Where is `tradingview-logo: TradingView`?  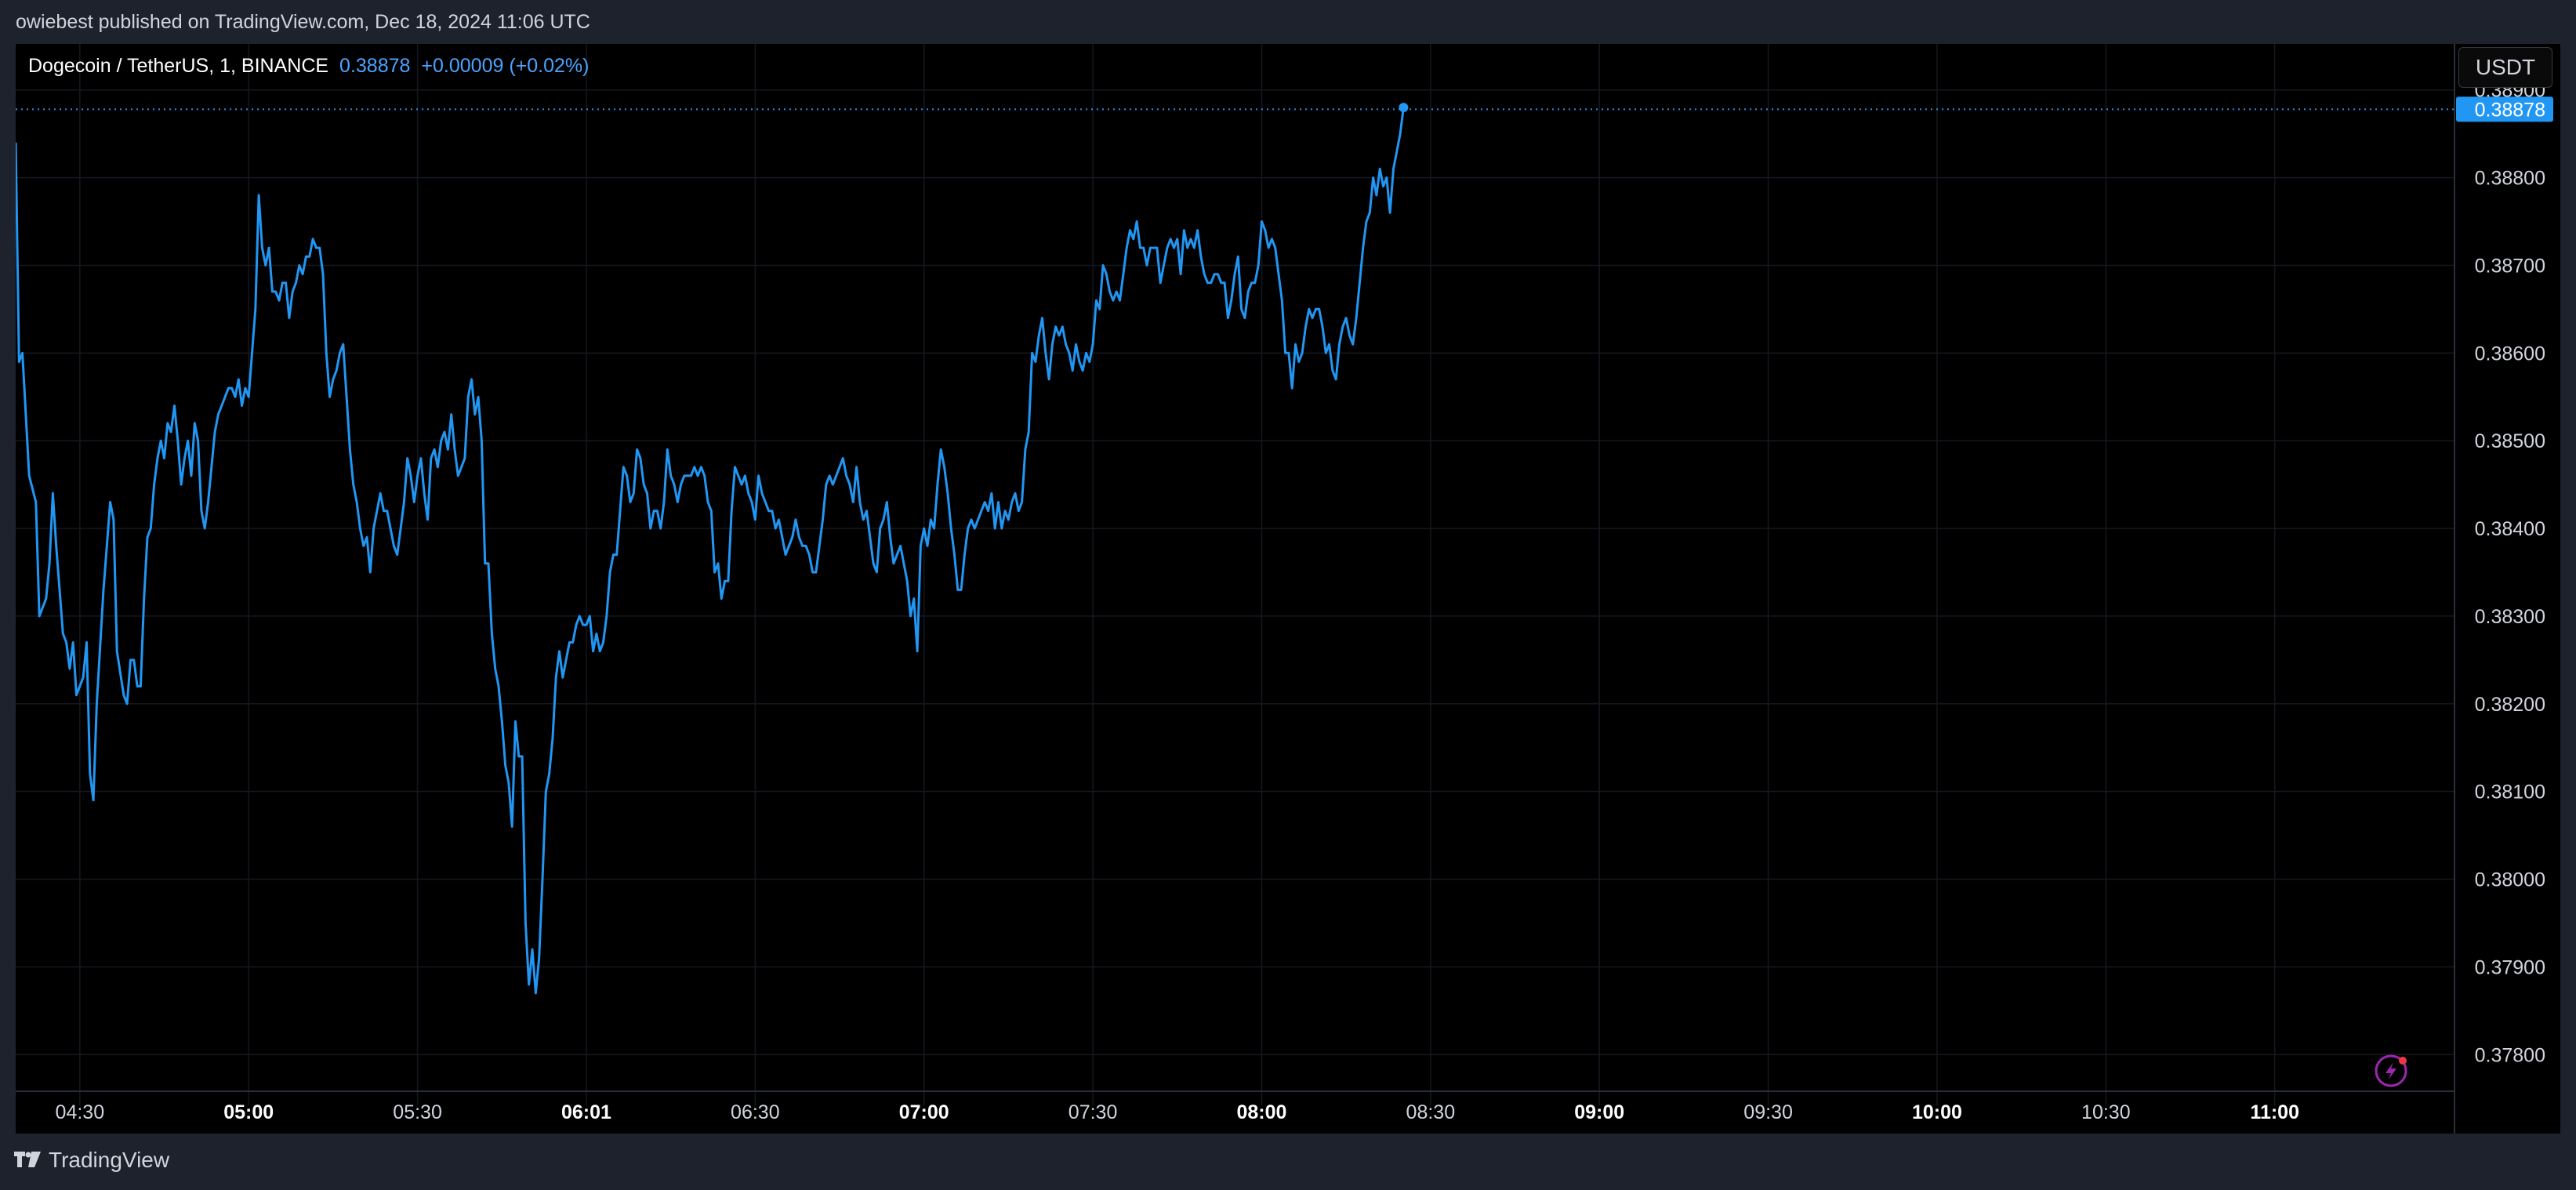 tradingview-logo: TradingView is located at coordinates (92, 1160).